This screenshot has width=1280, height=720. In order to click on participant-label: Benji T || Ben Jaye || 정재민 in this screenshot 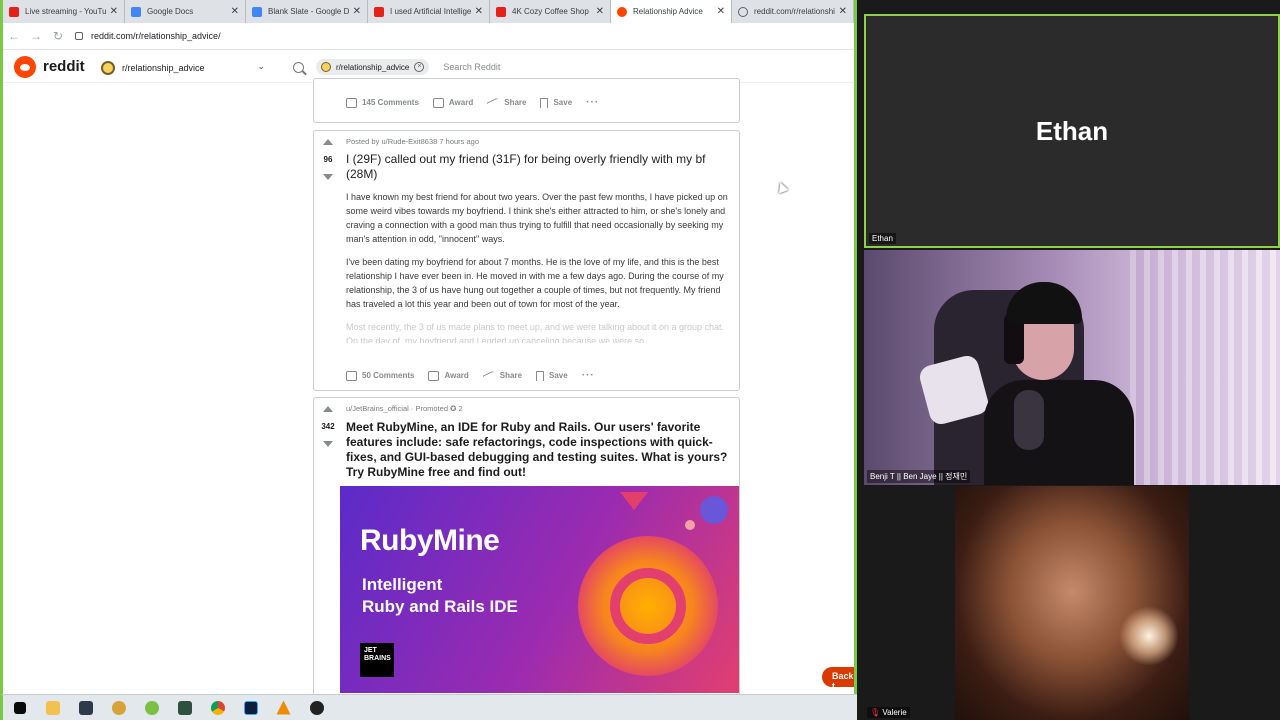, I will do `click(919, 476)`.